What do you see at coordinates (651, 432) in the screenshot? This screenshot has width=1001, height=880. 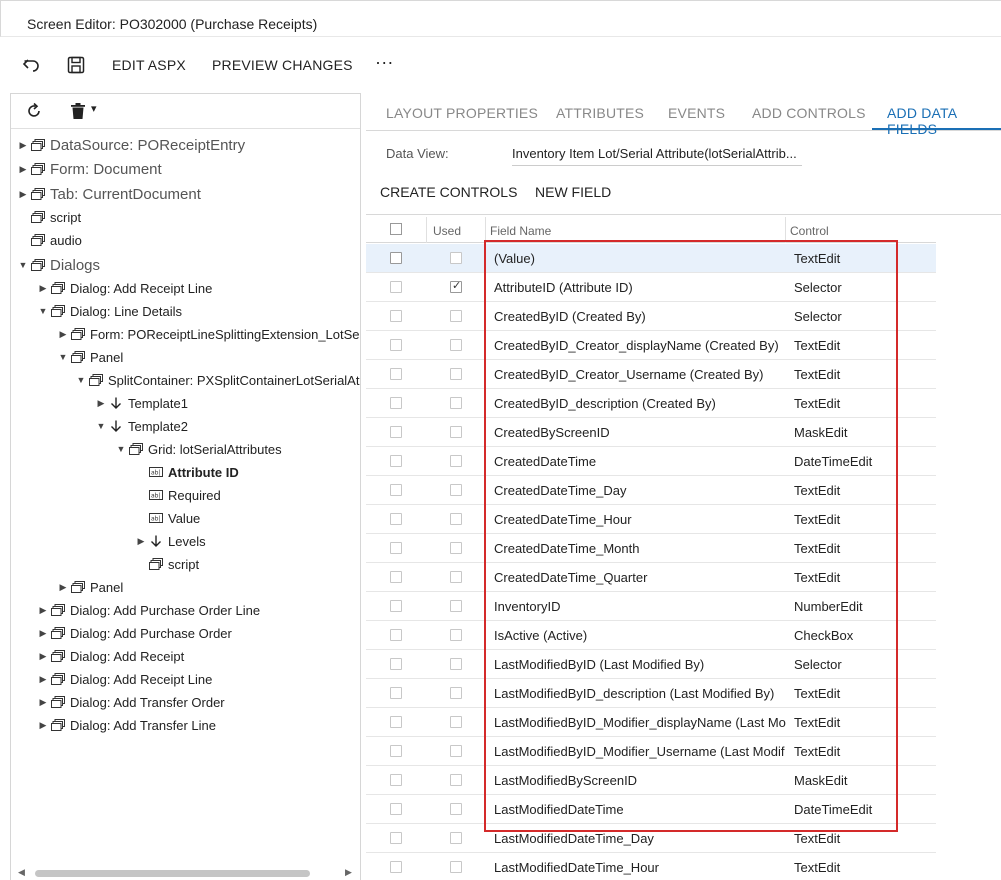 I see `table-row: CreatedByScreenID MaskEdit` at bounding box center [651, 432].